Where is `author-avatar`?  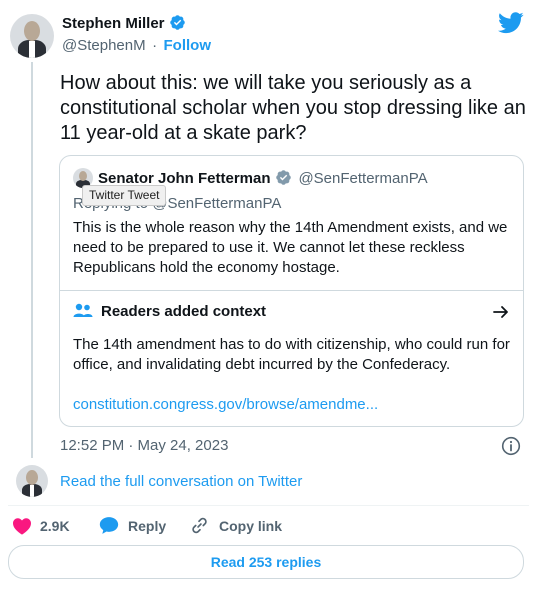 author-avatar is located at coordinates (32, 36).